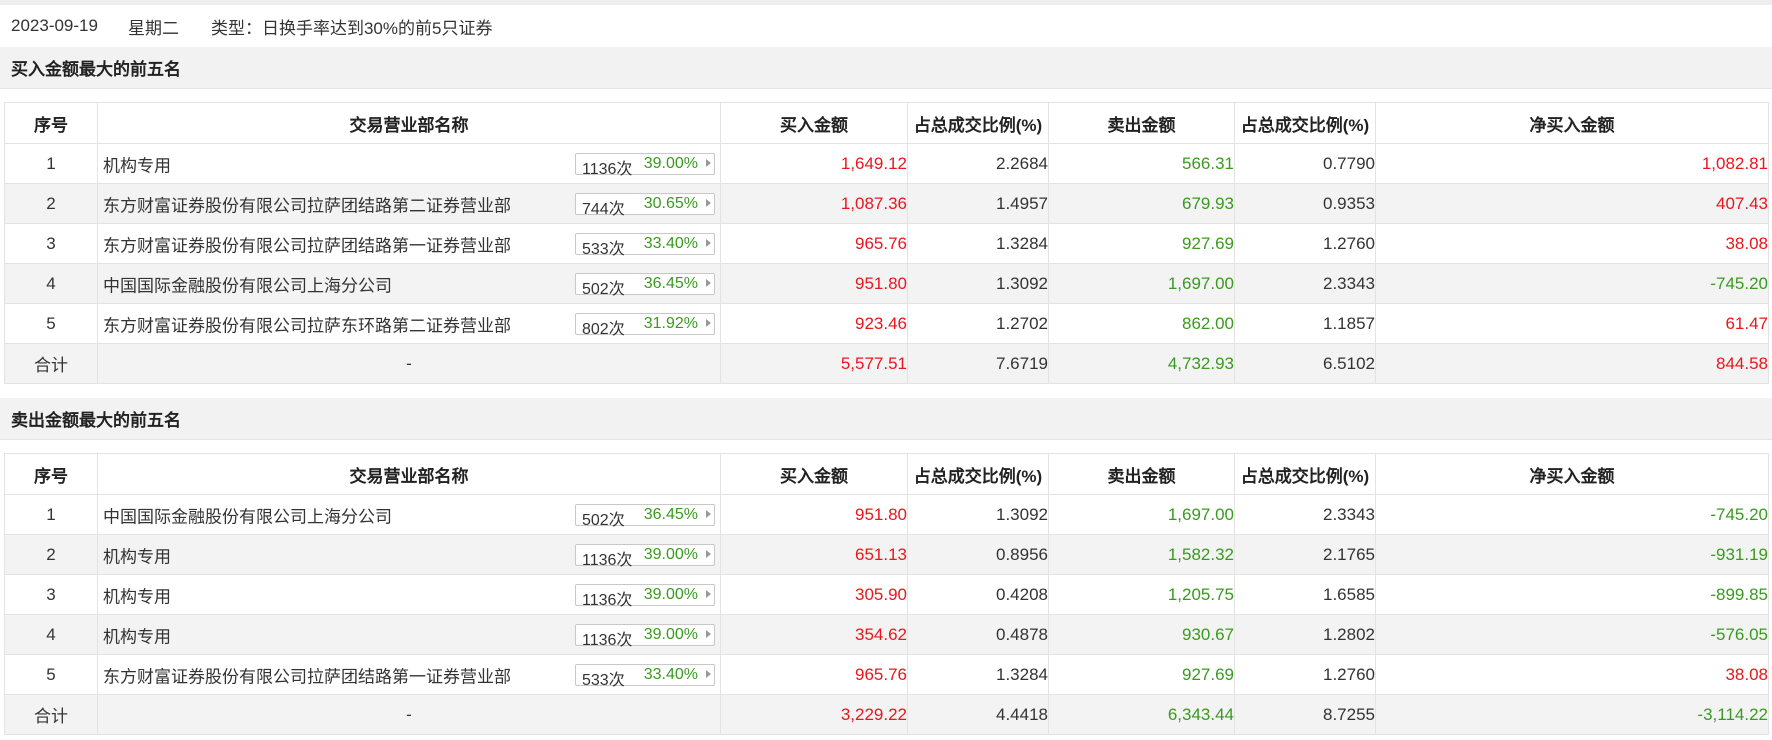 This screenshot has width=1772, height=740. I want to click on total-buy-amount: 3,229.22, so click(814, 714).